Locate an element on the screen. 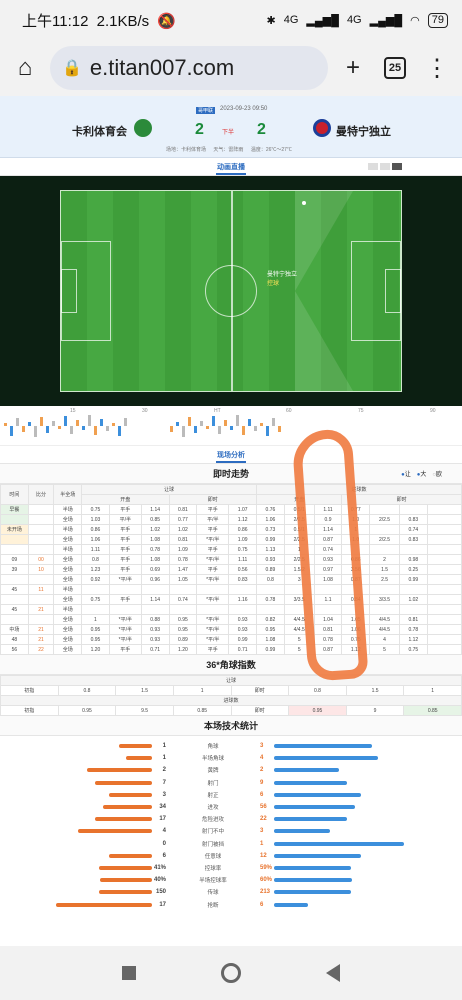  odds-cell: 0.88 is located at coordinates (155, 619).